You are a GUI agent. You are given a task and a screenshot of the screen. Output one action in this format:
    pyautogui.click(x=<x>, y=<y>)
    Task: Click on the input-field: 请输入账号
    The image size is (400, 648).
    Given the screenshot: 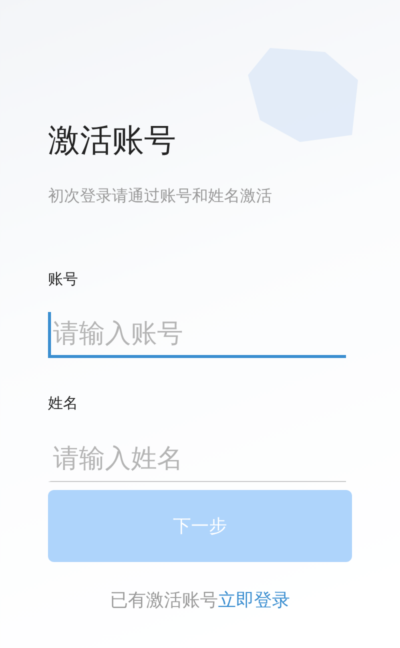 What is the action you would take?
    pyautogui.click(x=197, y=335)
    